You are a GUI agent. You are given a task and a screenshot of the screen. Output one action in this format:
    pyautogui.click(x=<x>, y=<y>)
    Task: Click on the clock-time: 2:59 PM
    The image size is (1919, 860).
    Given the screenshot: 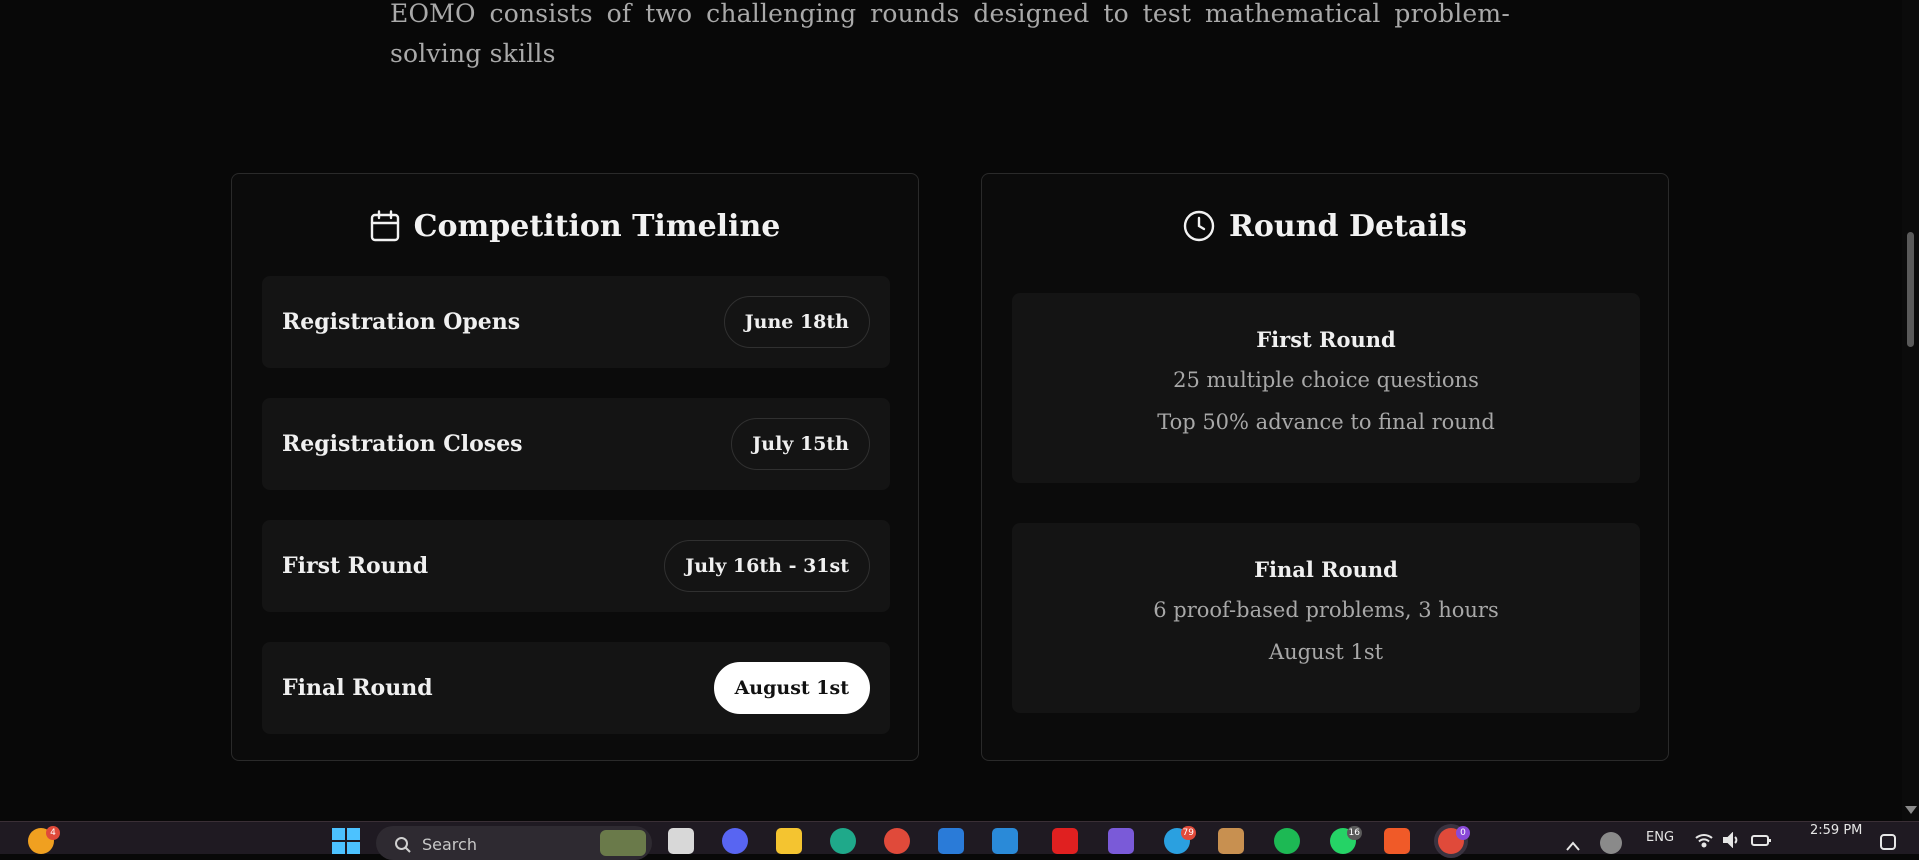 What is the action you would take?
    pyautogui.click(x=1836, y=830)
    